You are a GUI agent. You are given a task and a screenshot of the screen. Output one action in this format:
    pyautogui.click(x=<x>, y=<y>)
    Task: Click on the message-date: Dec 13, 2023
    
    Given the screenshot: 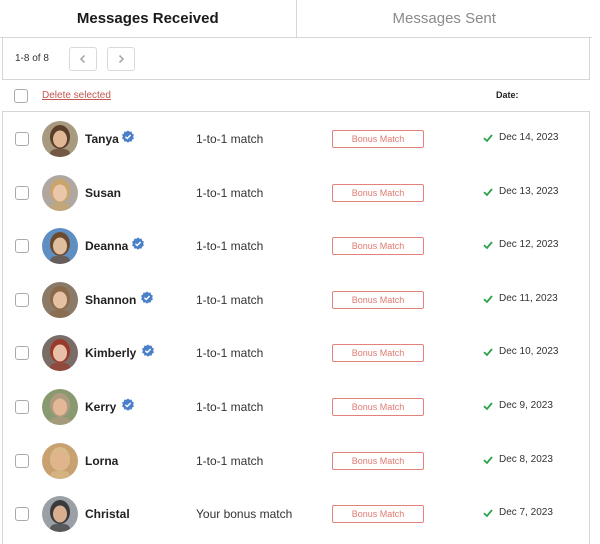 What is the action you would take?
    pyautogui.click(x=529, y=191)
    